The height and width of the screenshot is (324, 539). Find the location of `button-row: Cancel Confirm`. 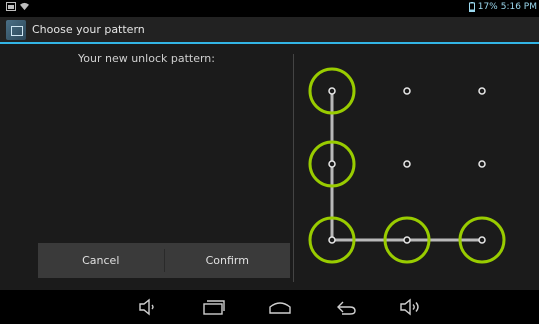

button-row: Cancel Confirm is located at coordinates (164, 260).